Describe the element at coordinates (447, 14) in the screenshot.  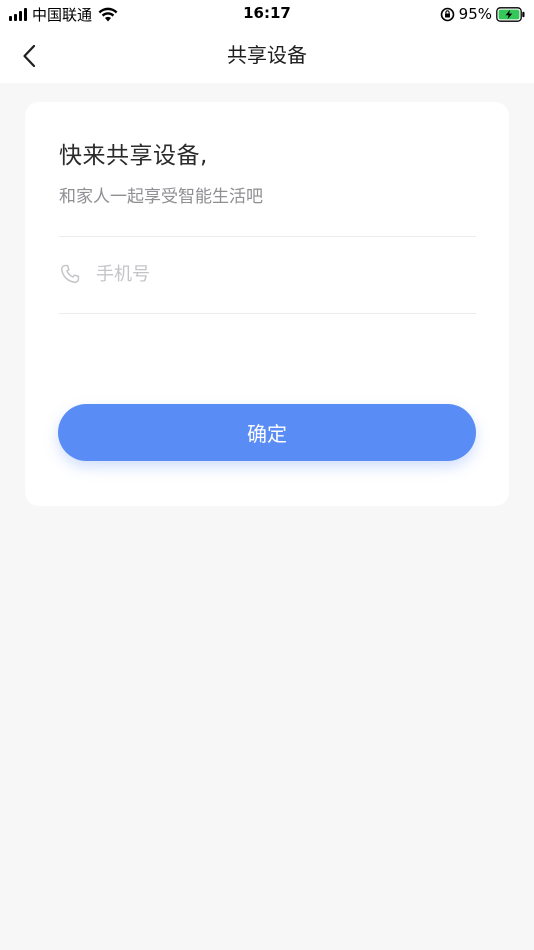
I see `rotation-lock-icon` at that location.